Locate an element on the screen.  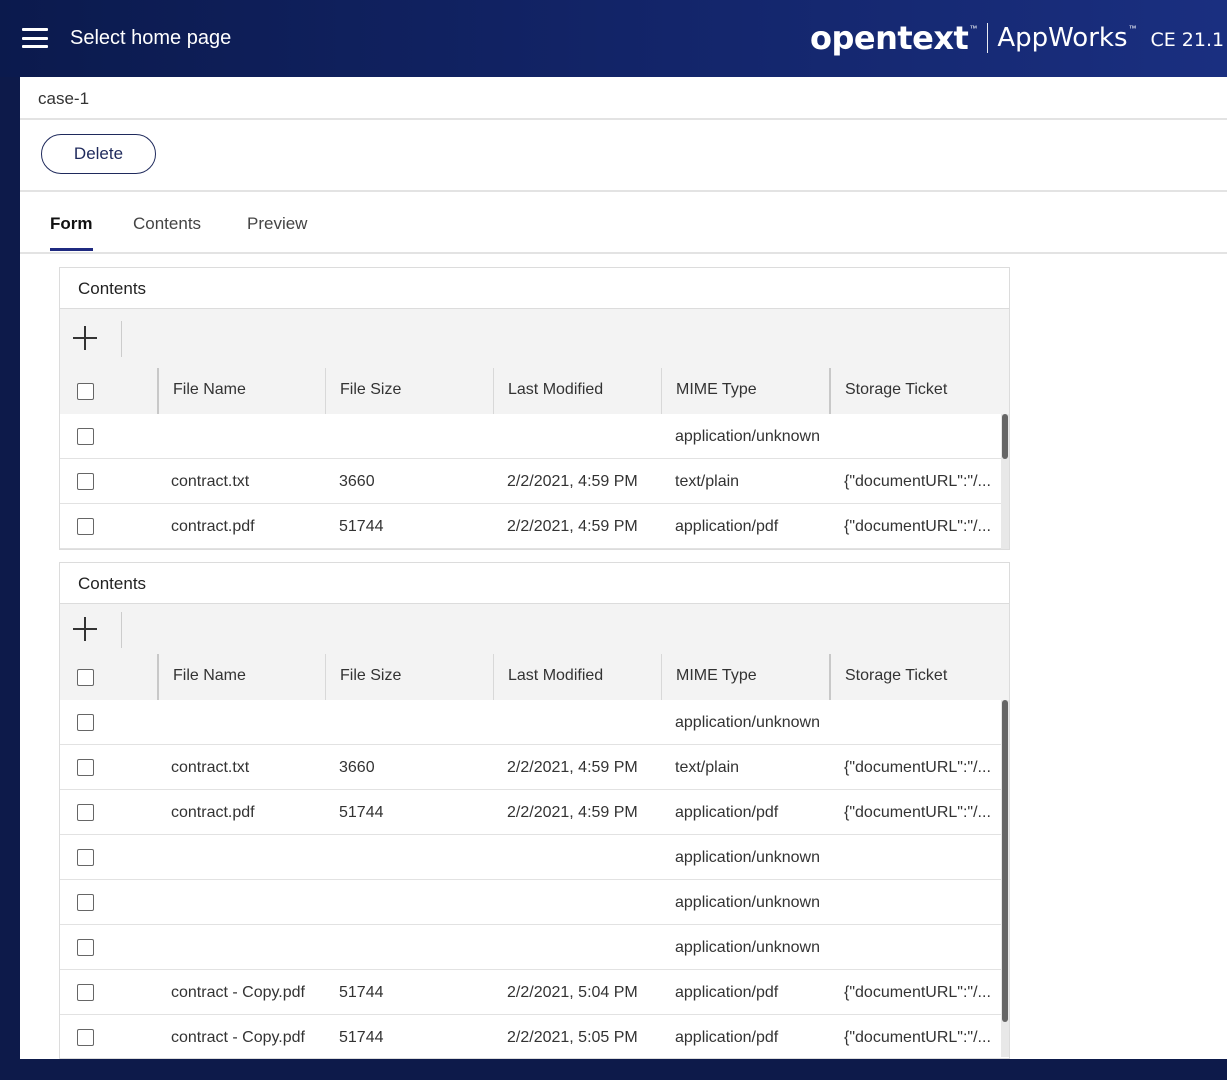
cell-file-size: 3660 is located at coordinates (357, 767).